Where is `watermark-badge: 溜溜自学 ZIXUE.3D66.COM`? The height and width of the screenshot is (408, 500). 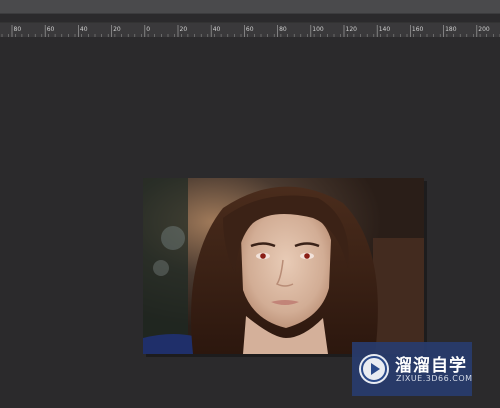 watermark-badge: 溜溜自学 ZIXUE.3D66.COM is located at coordinates (412, 369).